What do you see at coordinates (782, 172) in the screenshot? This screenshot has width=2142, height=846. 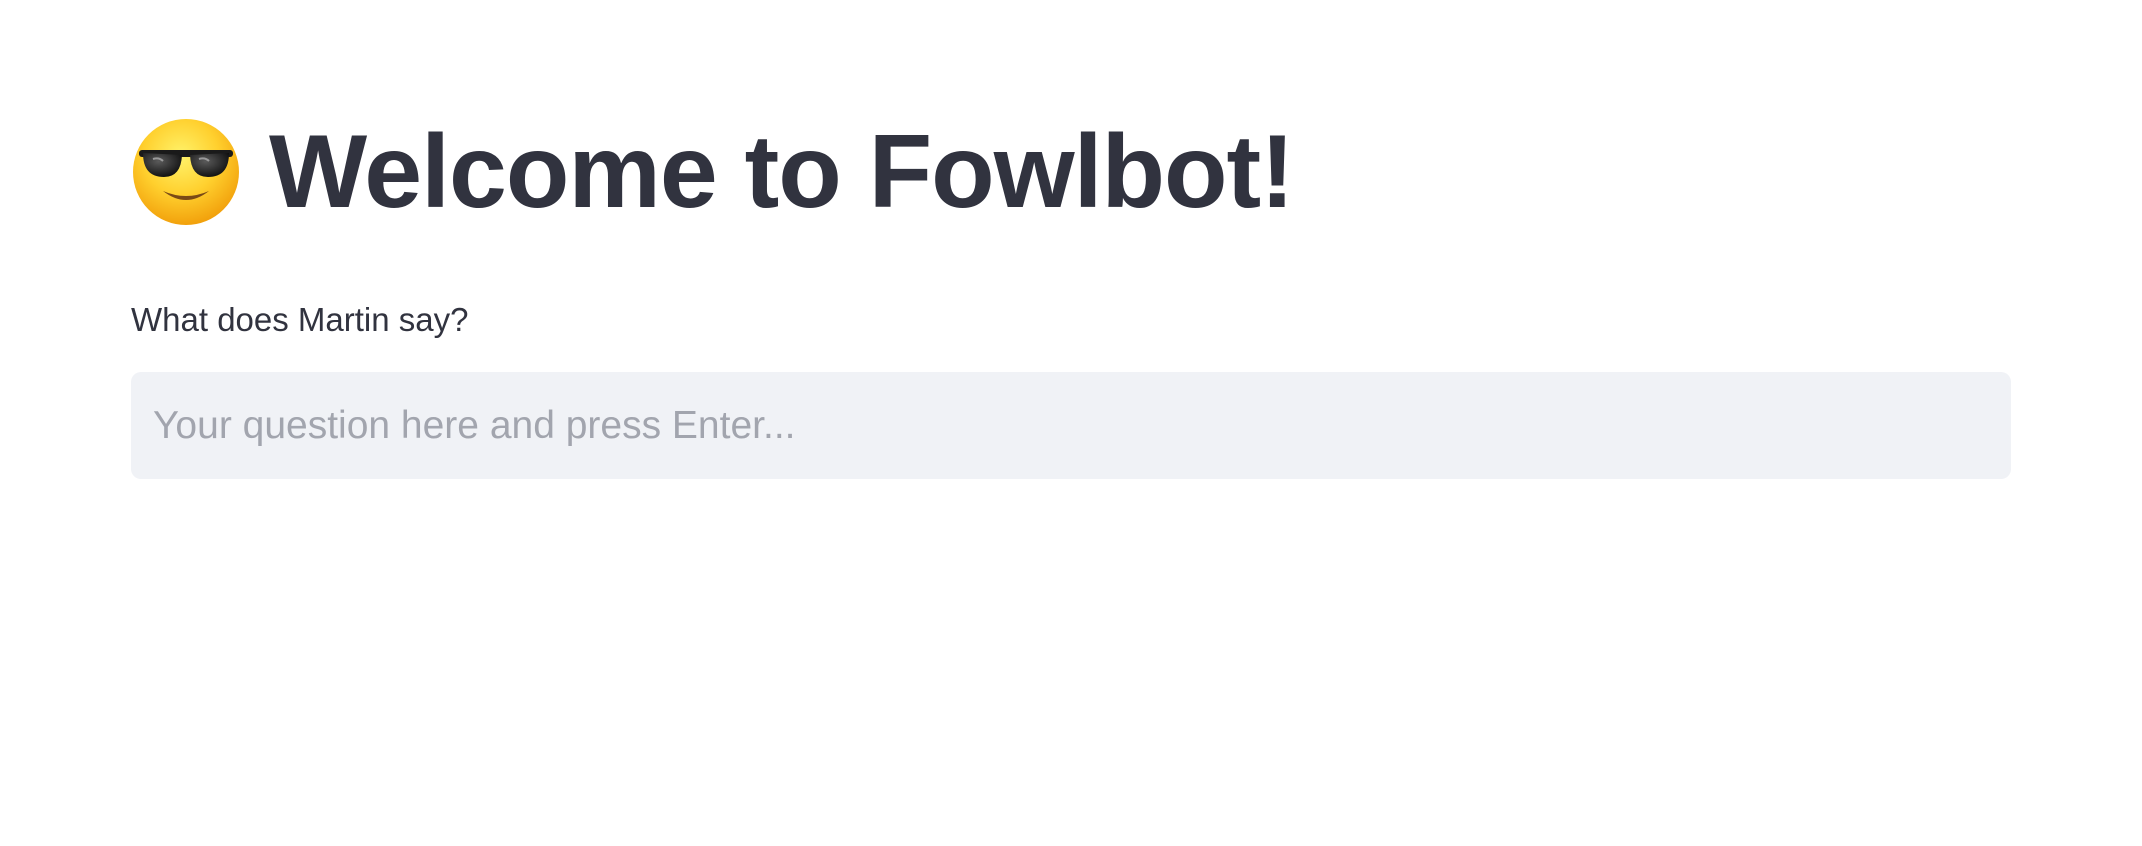 I see `page-title: Welcome to Fowlbot!` at bounding box center [782, 172].